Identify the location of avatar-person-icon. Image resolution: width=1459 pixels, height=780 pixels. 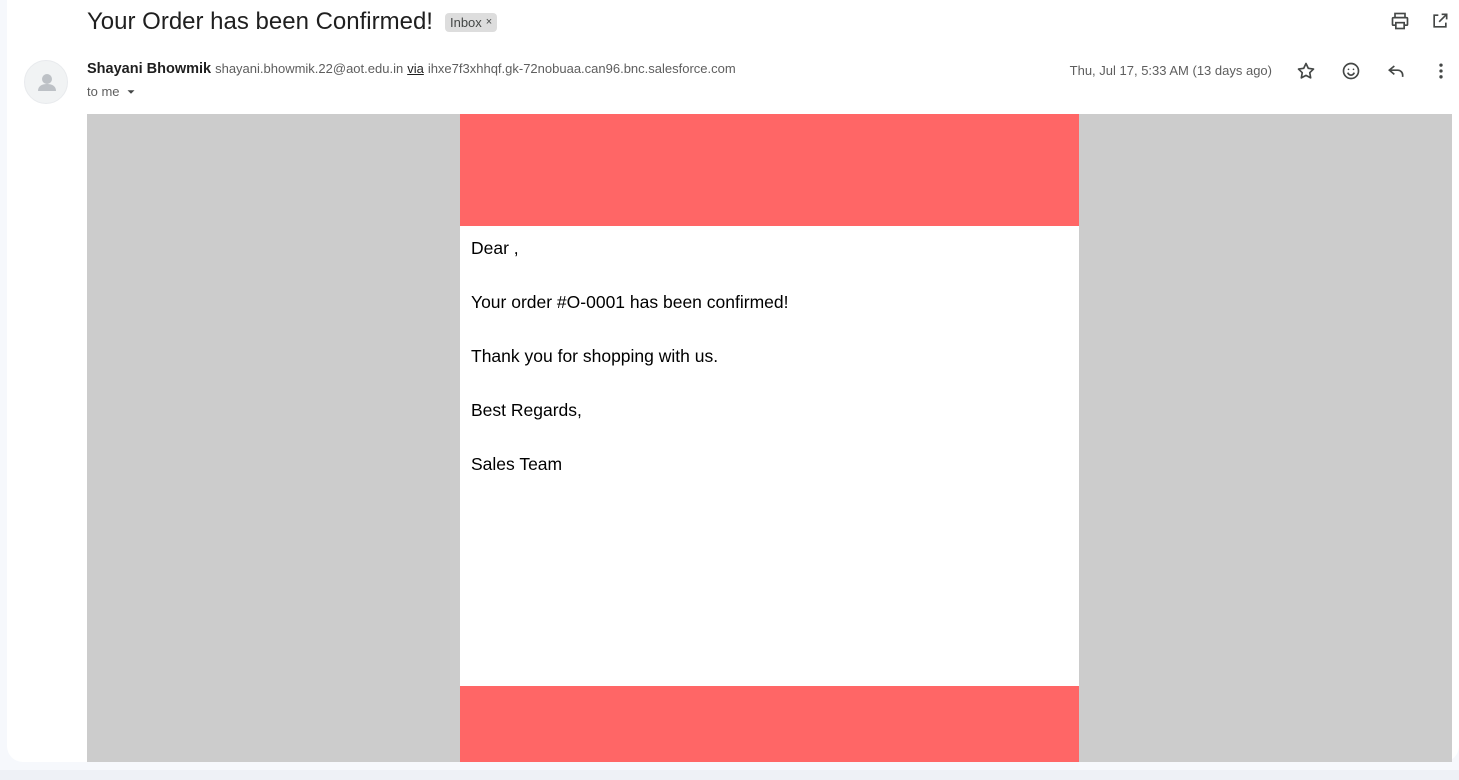
(47, 82).